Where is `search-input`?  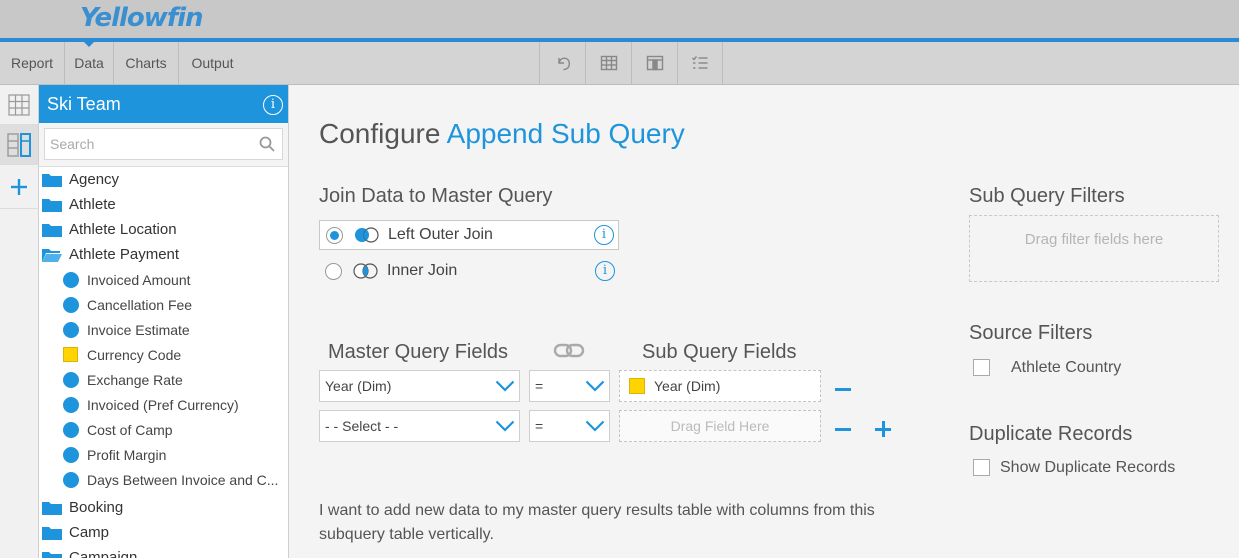
search-input is located at coordinates (148, 144).